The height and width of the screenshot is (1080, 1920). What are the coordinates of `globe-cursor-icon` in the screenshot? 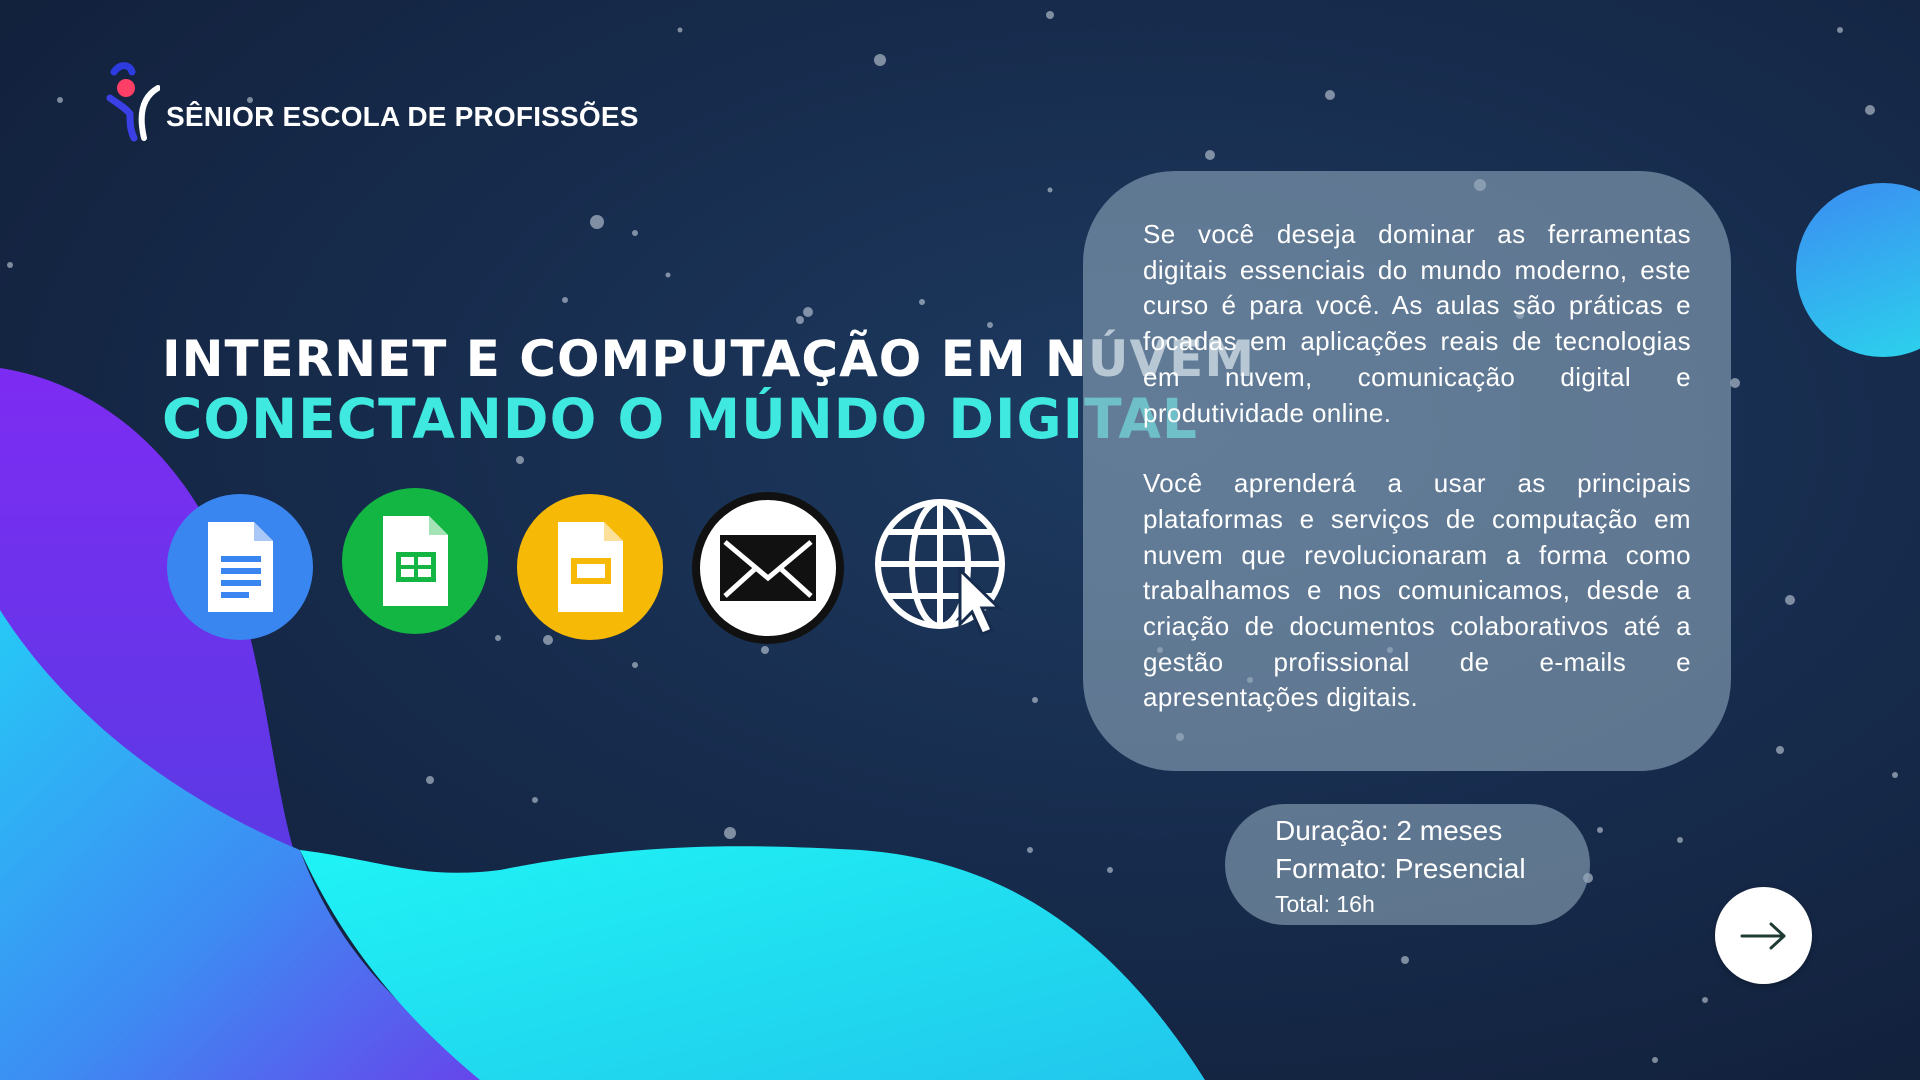 It's located at (940, 567).